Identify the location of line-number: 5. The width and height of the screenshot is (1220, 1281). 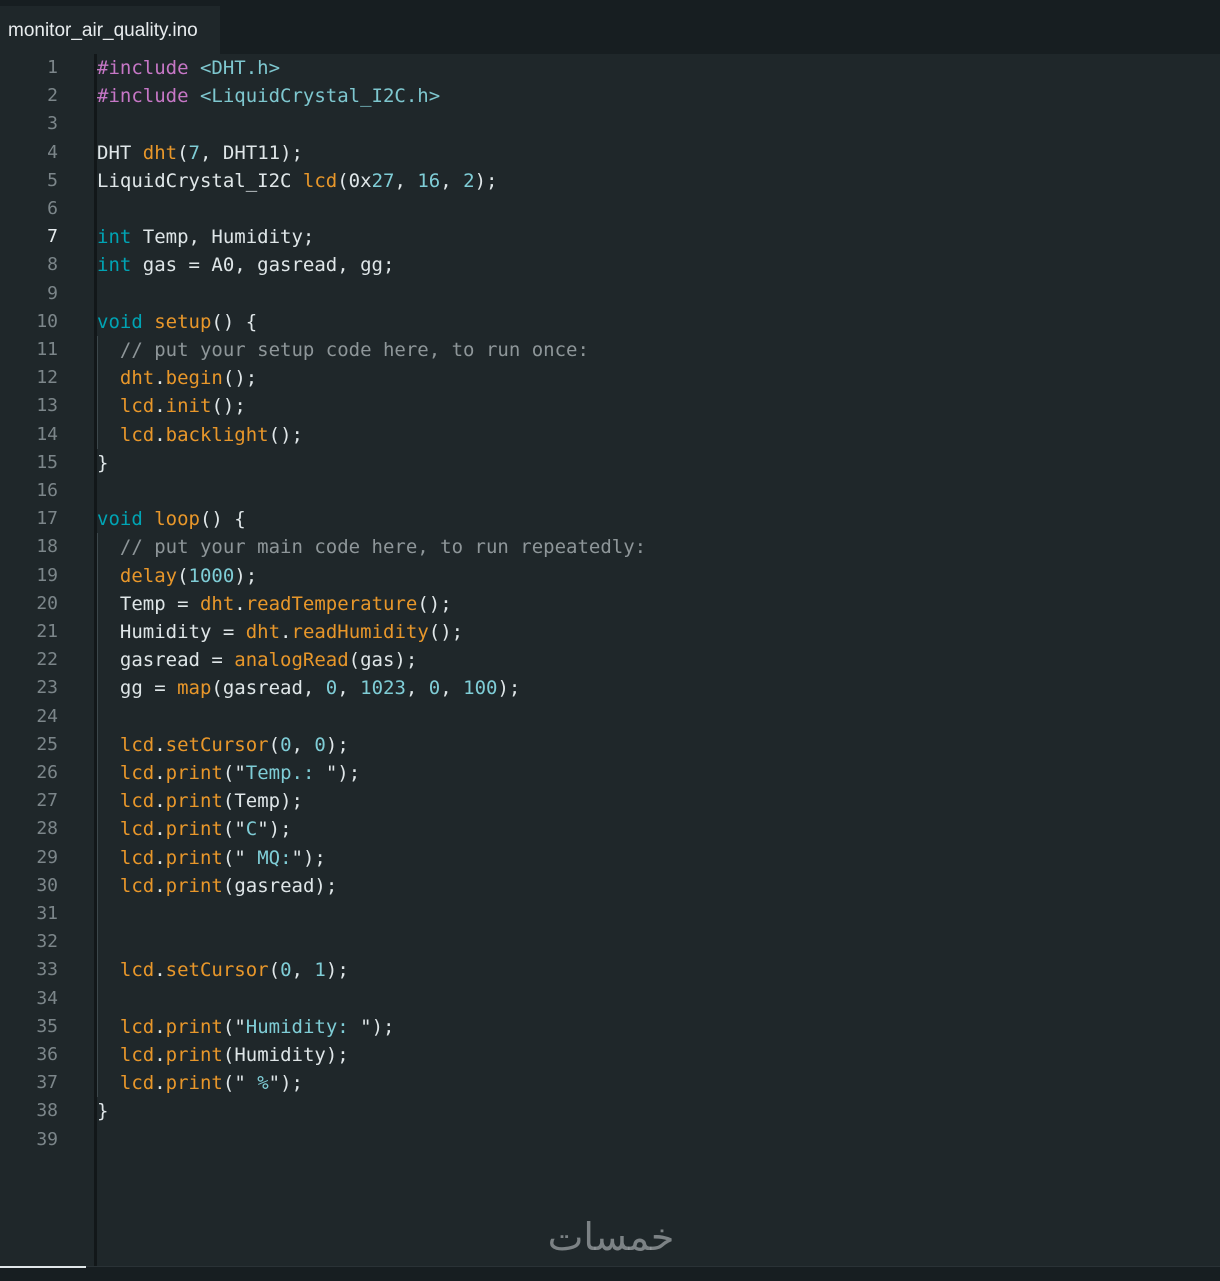
(33, 181).